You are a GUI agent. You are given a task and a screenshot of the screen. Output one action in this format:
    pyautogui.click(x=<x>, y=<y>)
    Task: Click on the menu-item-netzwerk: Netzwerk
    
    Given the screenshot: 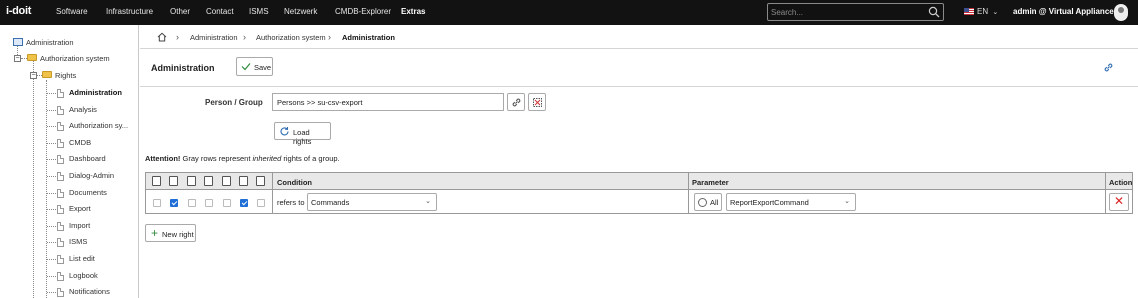 What is the action you would take?
    pyautogui.click(x=300, y=11)
    